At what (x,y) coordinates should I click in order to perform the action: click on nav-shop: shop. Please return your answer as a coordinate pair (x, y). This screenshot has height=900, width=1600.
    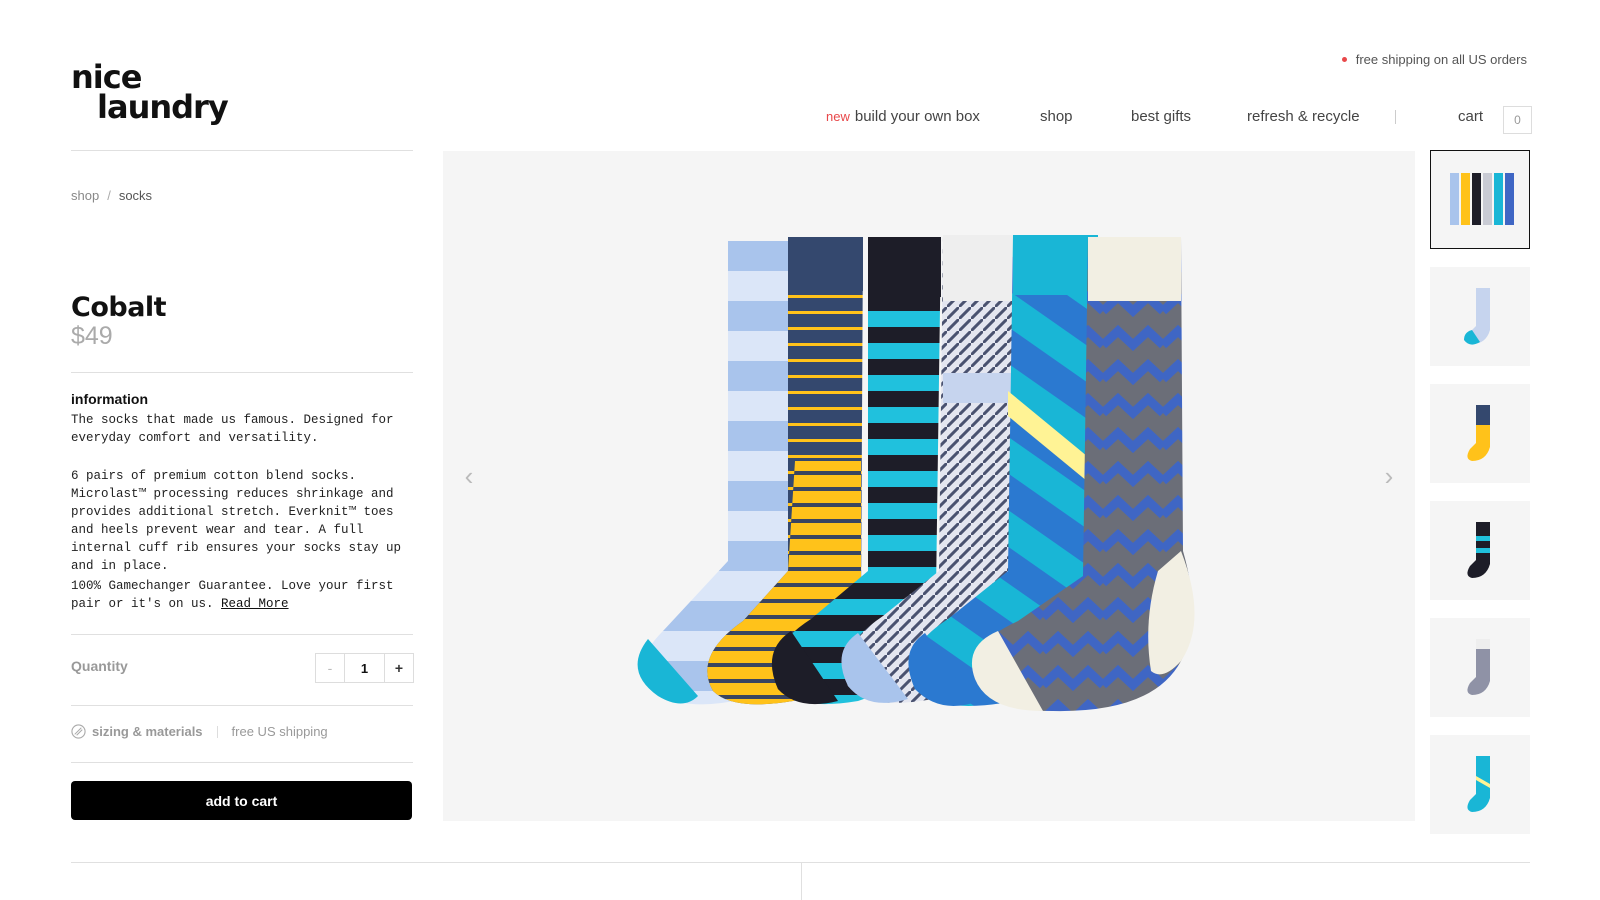
    Looking at the image, I should click on (1056, 116).